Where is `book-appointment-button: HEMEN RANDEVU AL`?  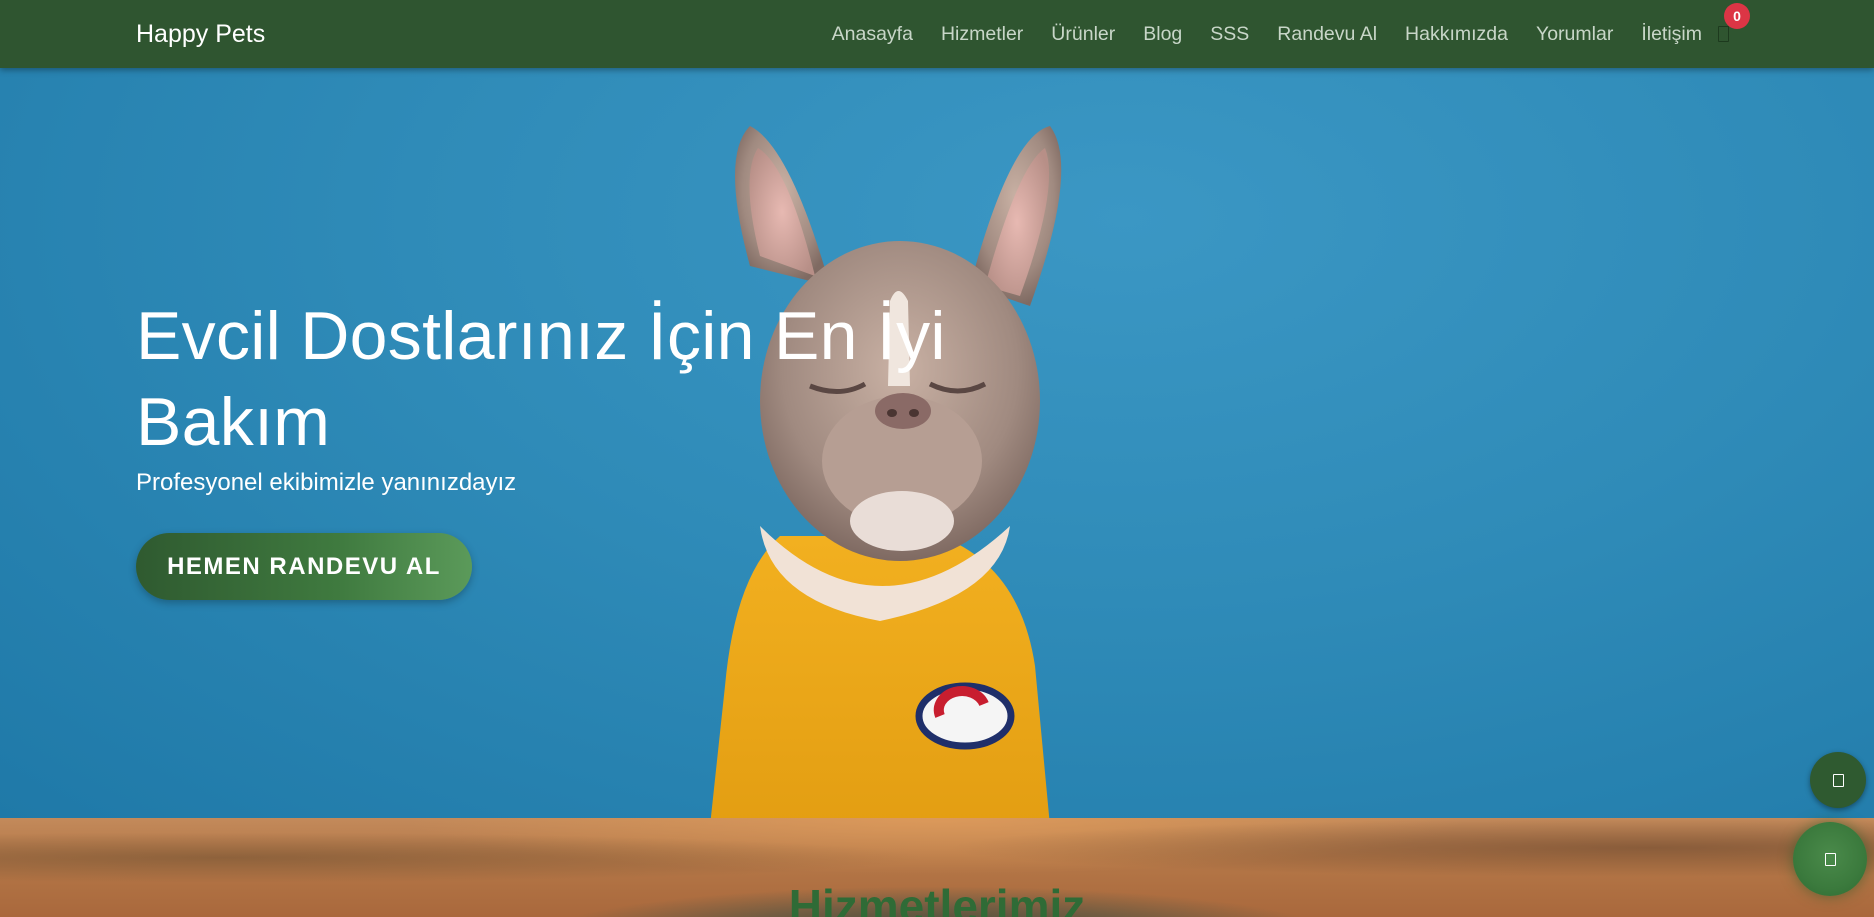
book-appointment-button: HEMEN RANDEVU AL is located at coordinates (304, 566).